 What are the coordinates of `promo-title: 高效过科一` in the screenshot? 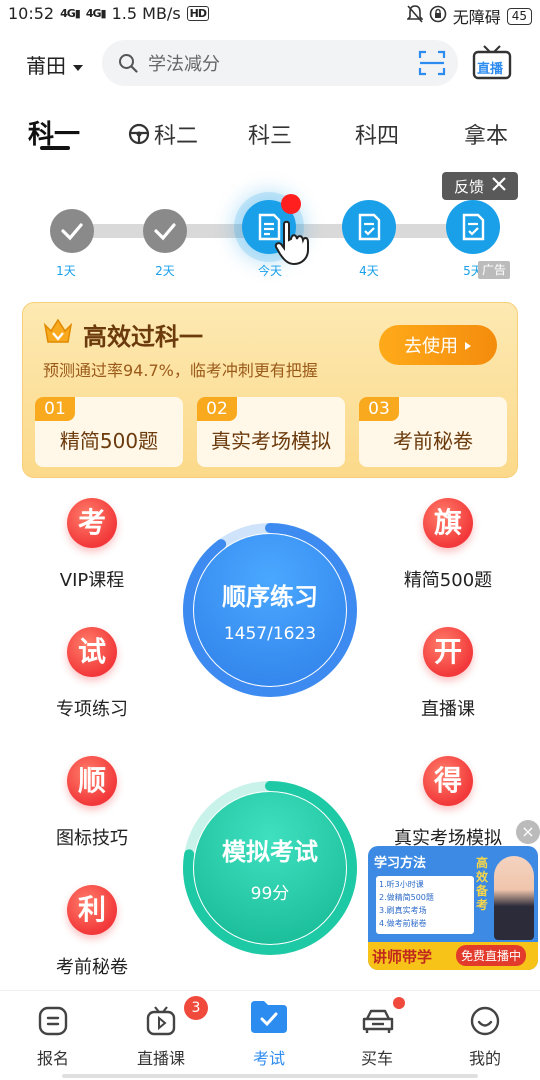 It's located at (143, 337).